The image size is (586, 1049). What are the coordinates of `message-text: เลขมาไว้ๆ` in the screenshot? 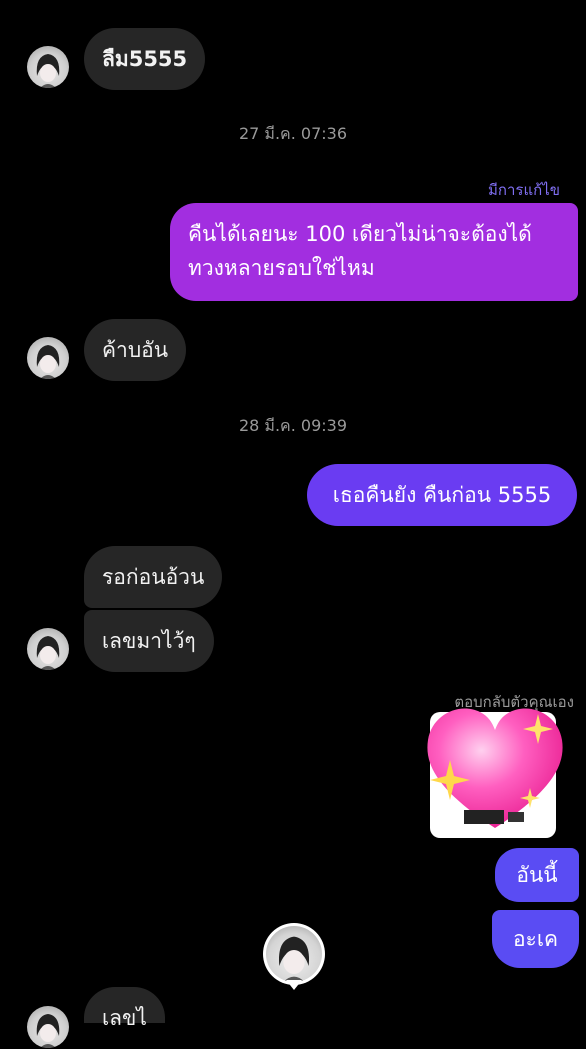 It's located at (149, 641).